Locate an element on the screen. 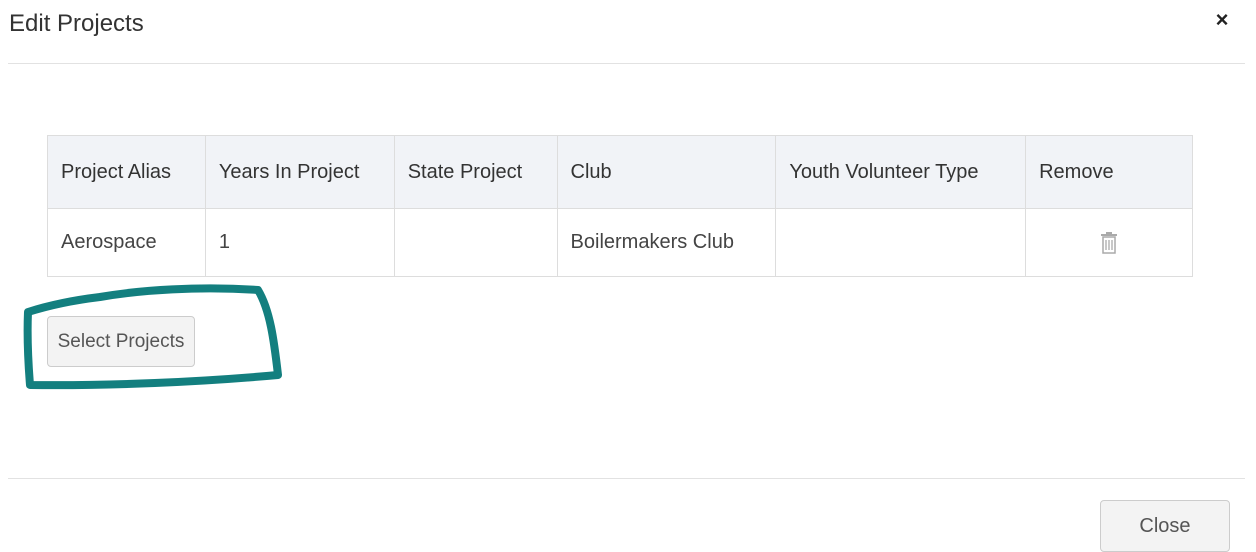 This screenshot has height=552, width=1256. close-icon: × is located at coordinates (1222, 20).